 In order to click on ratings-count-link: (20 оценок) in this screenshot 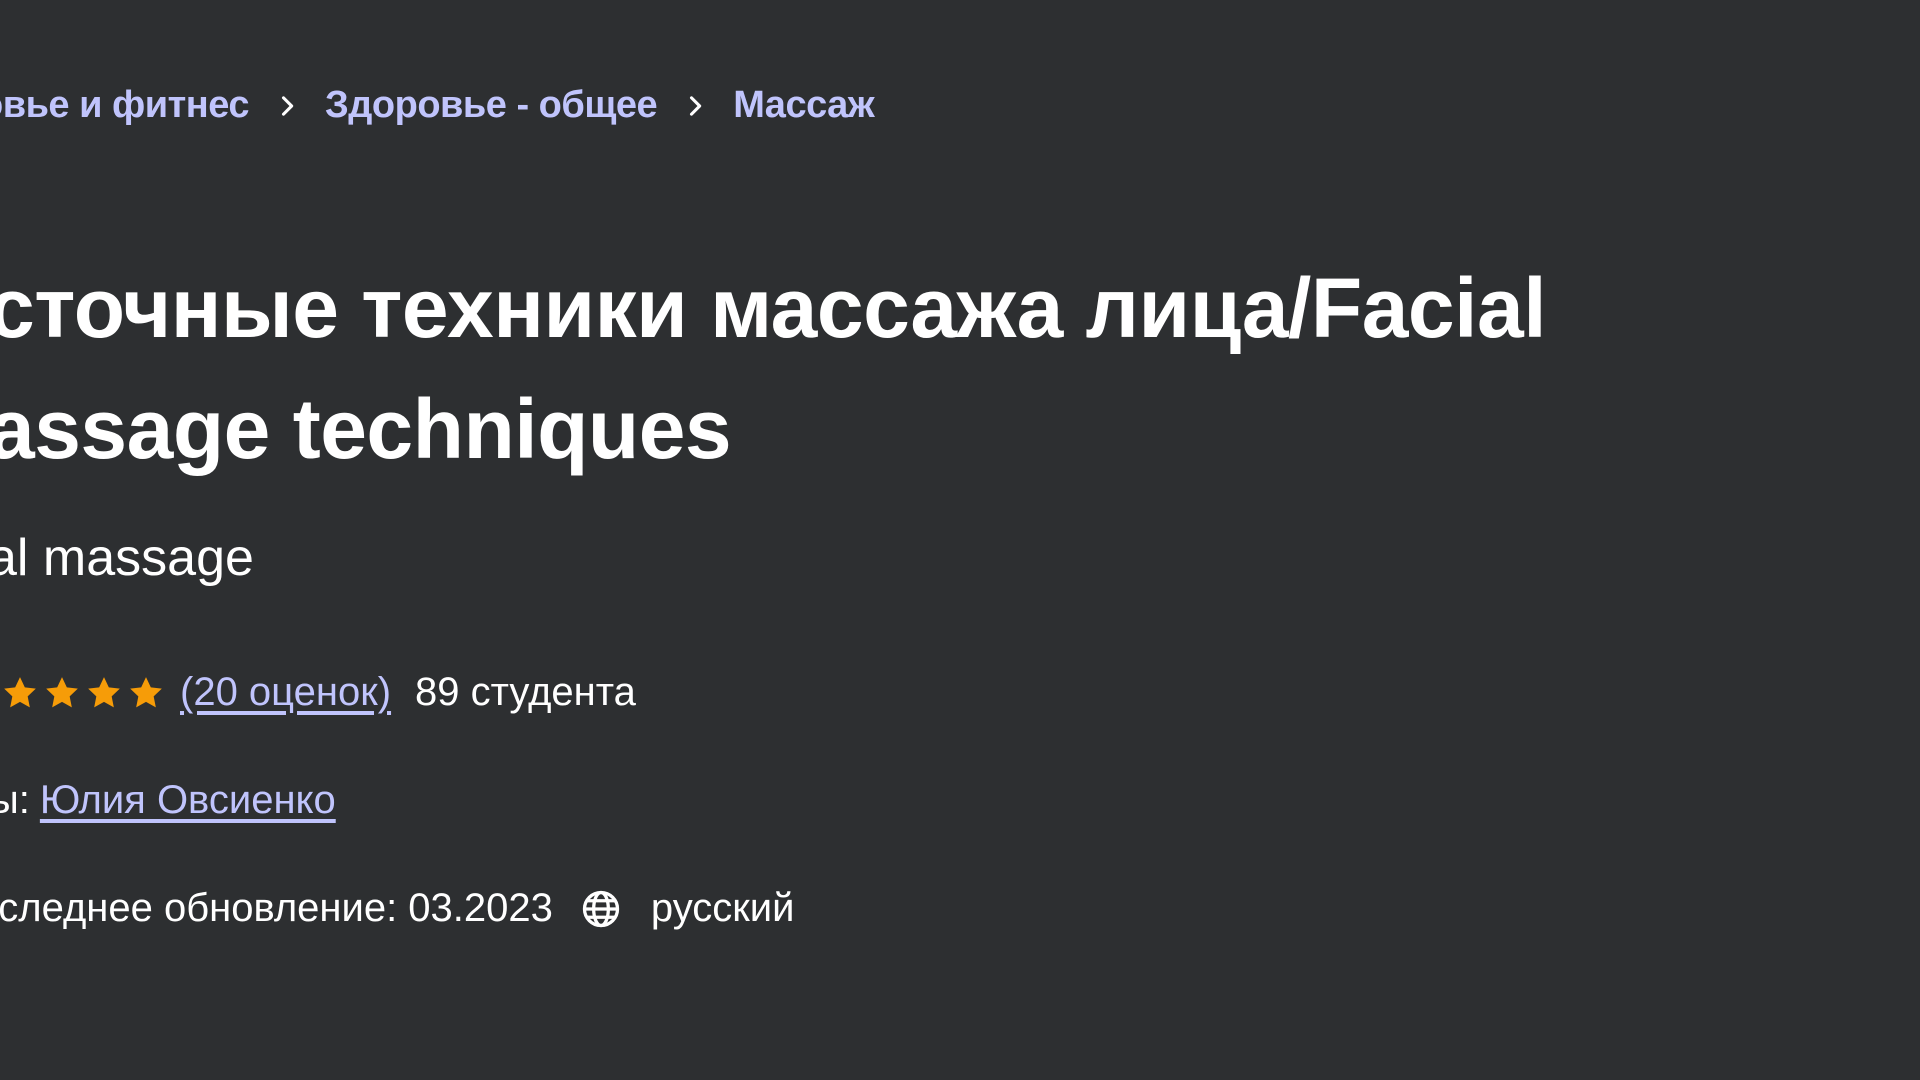, I will do `click(285, 692)`.